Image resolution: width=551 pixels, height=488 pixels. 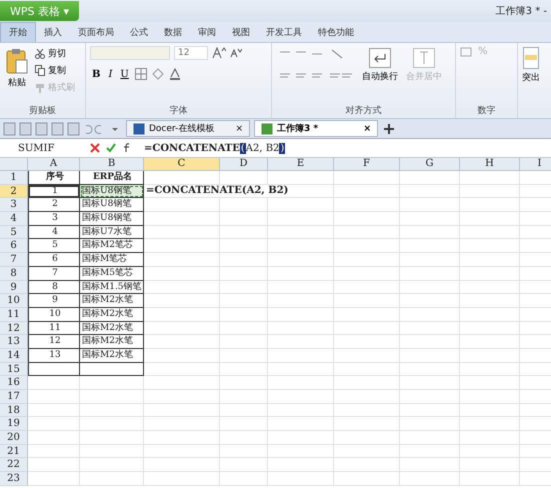 I want to click on row-header: 9, so click(x=14, y=287).